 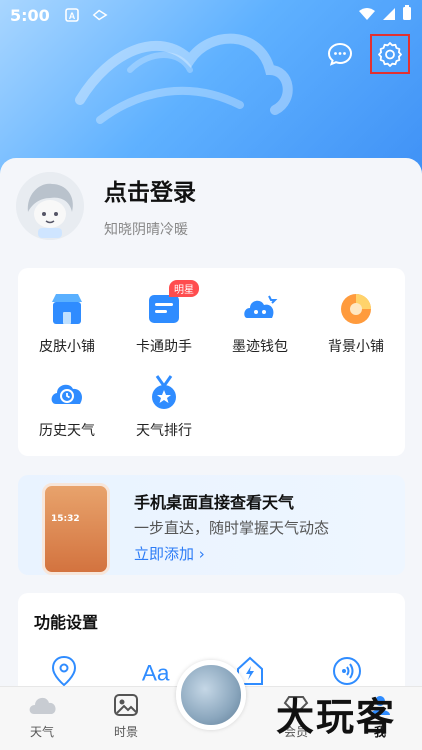 What do you see at coordinates (30, 15) in the screenshot?
I see `status-time: 5:00` at bounding box center [30, 15].